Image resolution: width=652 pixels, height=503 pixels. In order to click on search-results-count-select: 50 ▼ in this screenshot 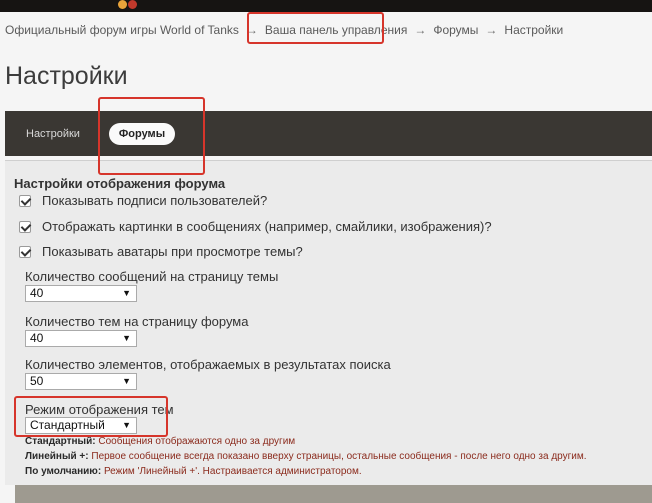, I will do `click(81, 381)`.